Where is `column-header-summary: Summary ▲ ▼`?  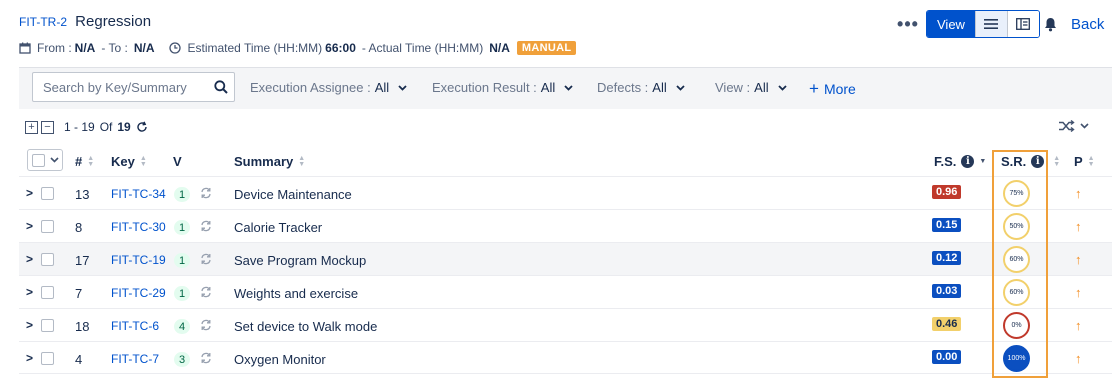
column-header-summary: Summary ▲ ▼ is located at coordinates (269, 161).